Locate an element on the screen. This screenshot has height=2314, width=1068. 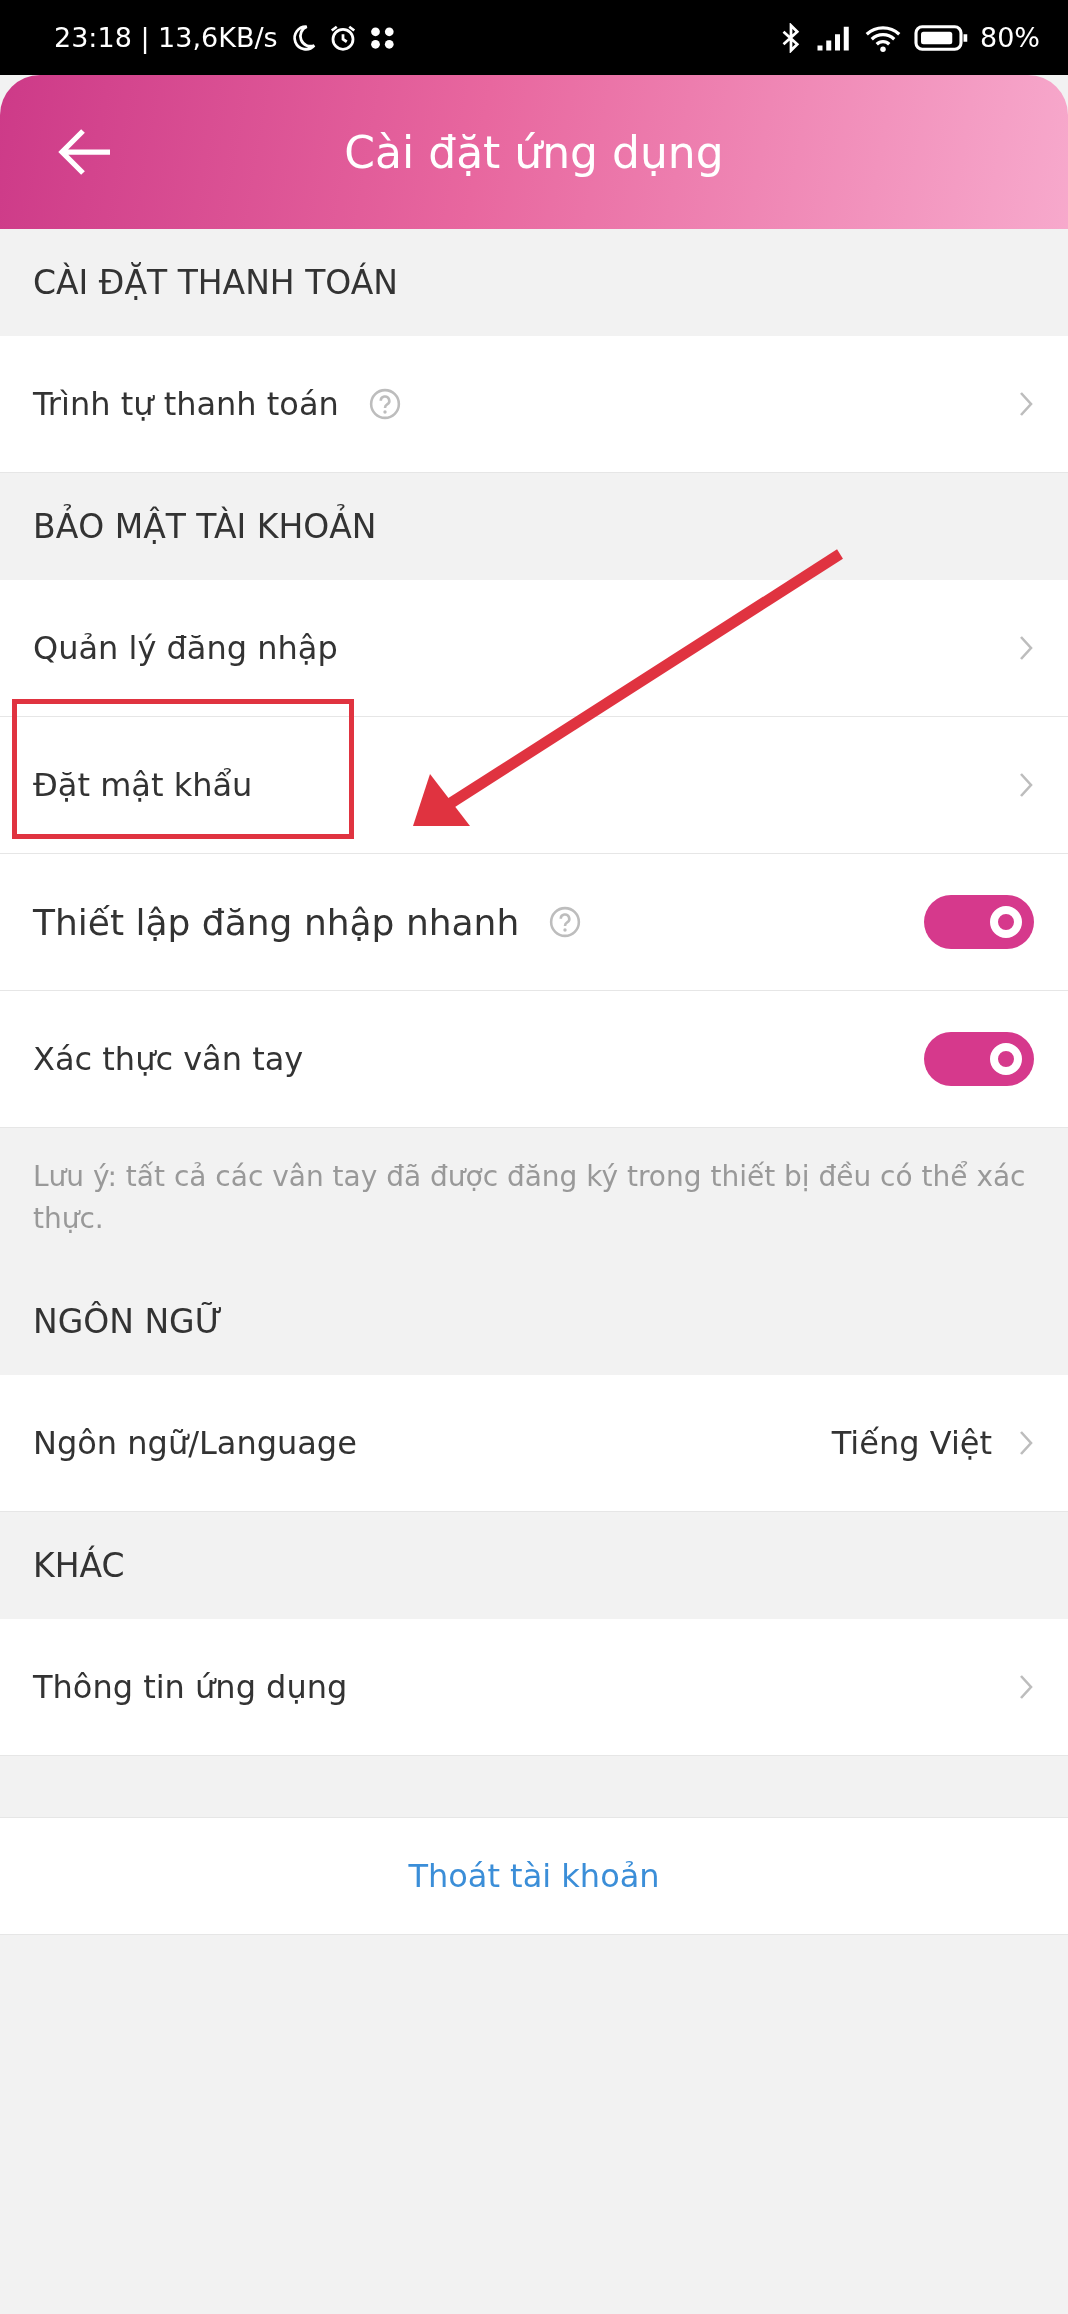
settings-row: Thông tin ứng dụng is located at coordinates (534, 1687).